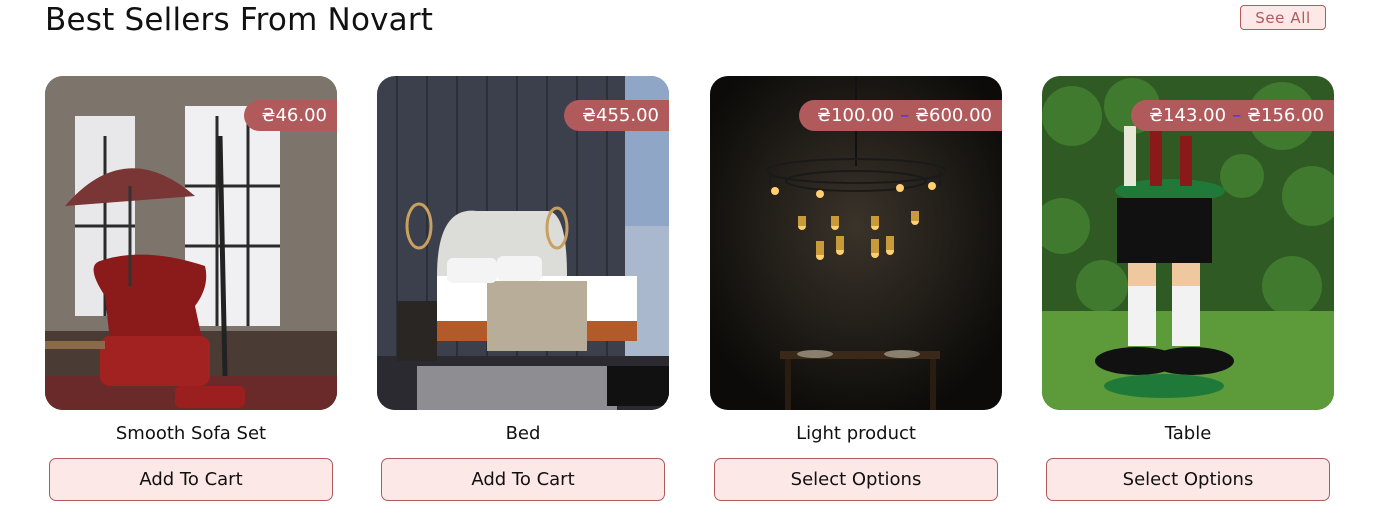 The image size is (1391, 528). What do you see at coordinates (1232, 115) in the screenshot?
I see `price-badge: ₴143.00– ₴156.00` at bounding box center [1232, 115].